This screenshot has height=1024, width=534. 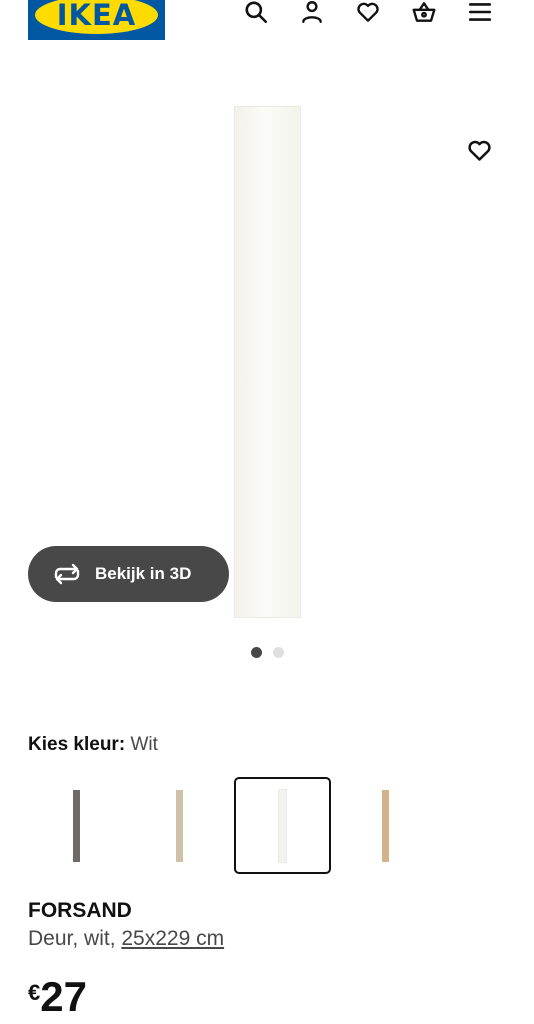 I want to click on product-image, so click(x=267, y=362).